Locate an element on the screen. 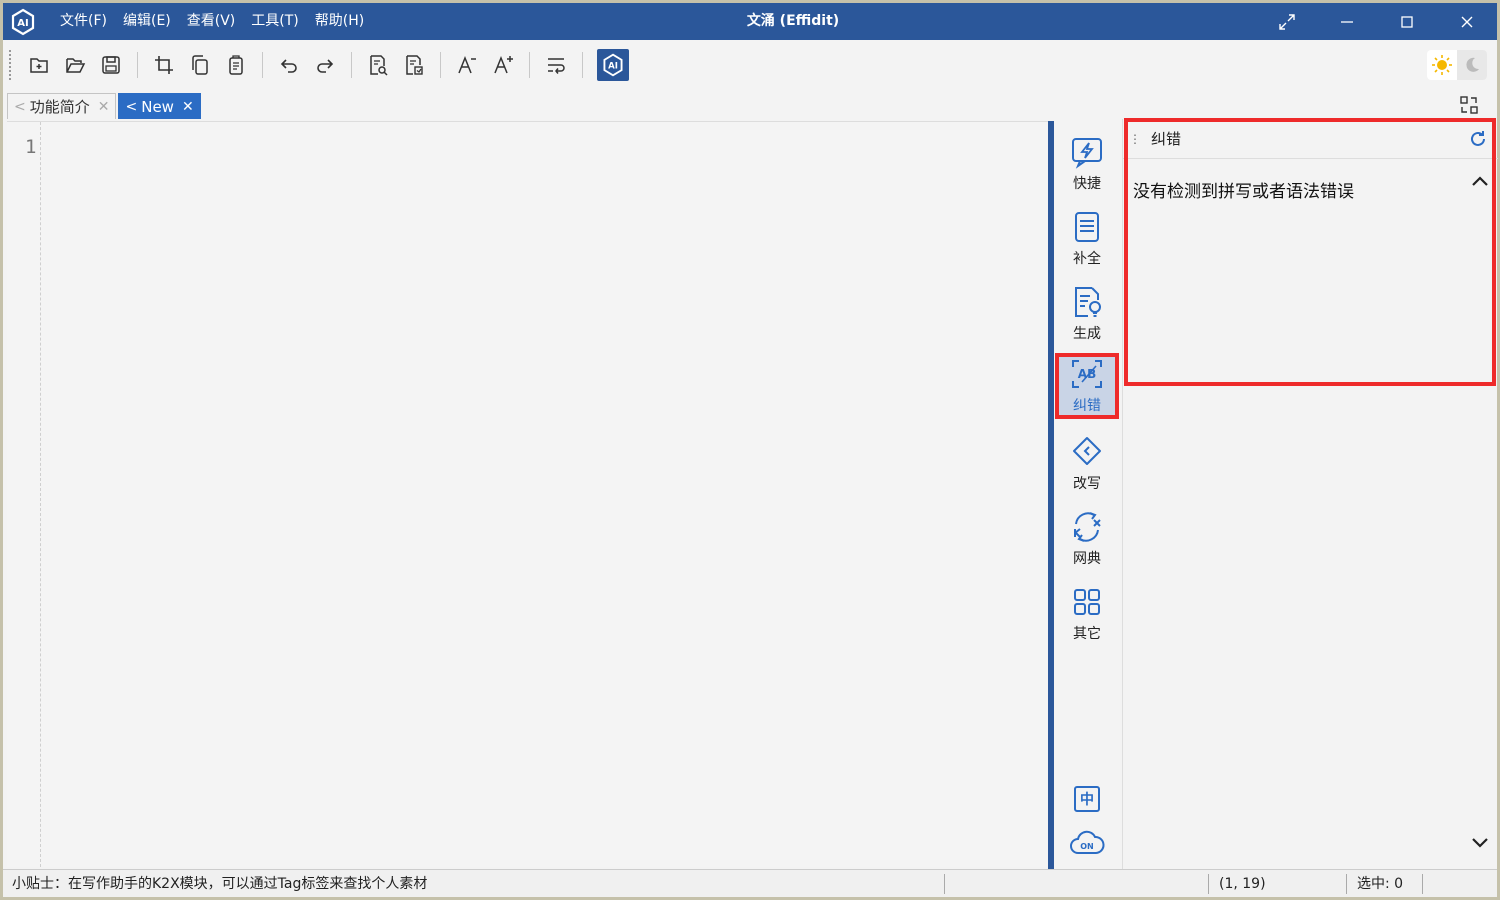  minimize-button is located at coordinates (1347, 21).